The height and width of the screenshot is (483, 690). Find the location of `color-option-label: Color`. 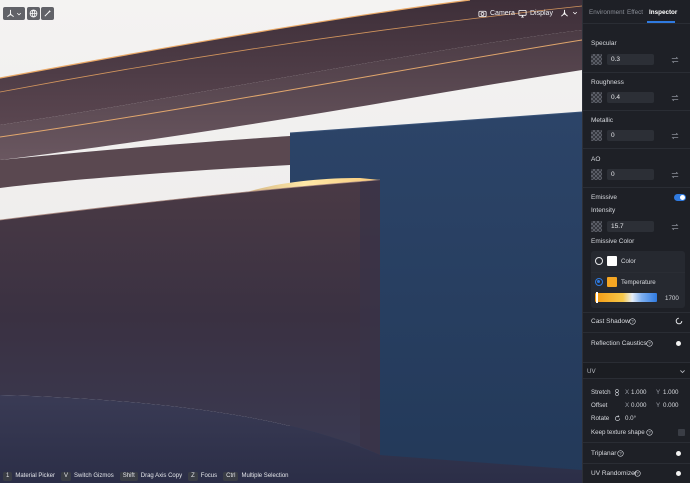

color-option-label: Color is located at coordinates (628, 261).